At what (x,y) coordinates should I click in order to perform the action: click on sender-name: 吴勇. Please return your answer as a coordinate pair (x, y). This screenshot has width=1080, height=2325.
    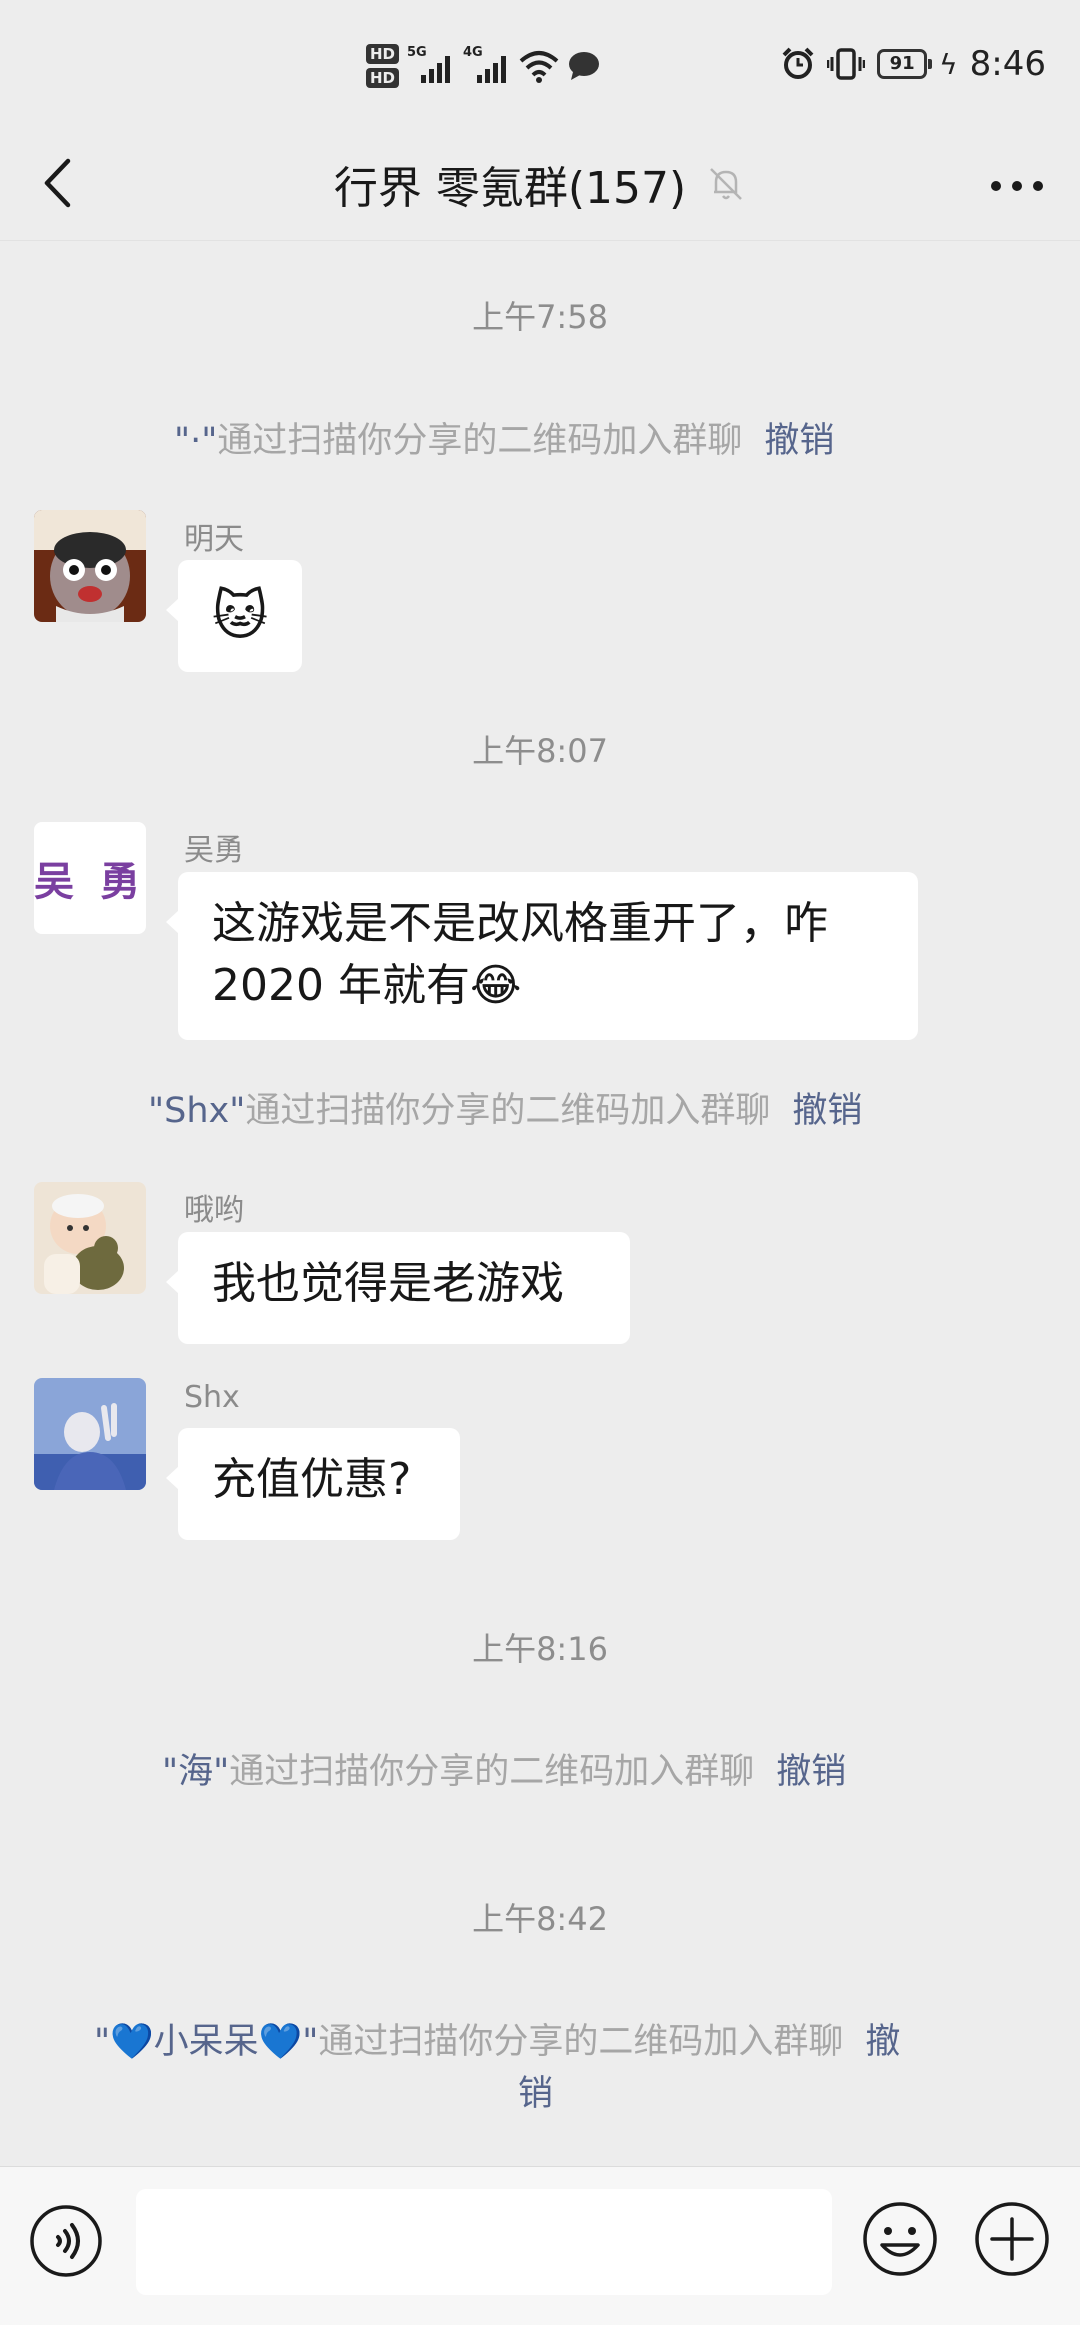
    Looking at the image, I should click on (214, 850).